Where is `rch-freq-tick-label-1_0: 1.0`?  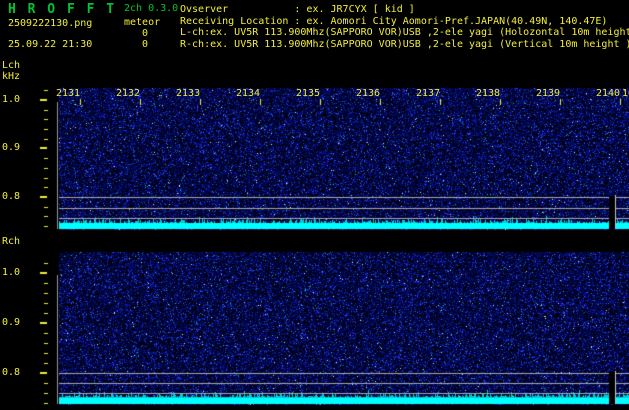
rch-freq-tick-label-1_0: 1.0 is located at coordinates (11, 272).